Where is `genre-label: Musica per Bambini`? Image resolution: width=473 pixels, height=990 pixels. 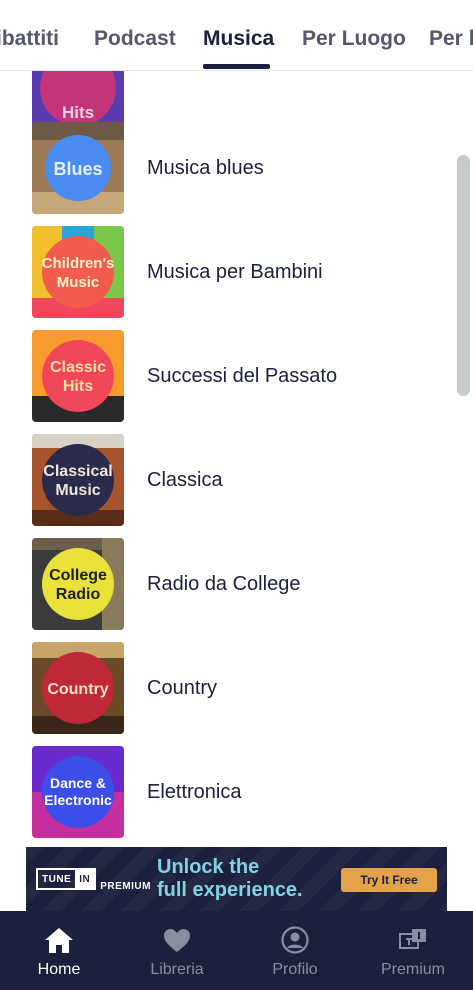 genre-label: Musica per Bambini is located at coordinates (235, 272).